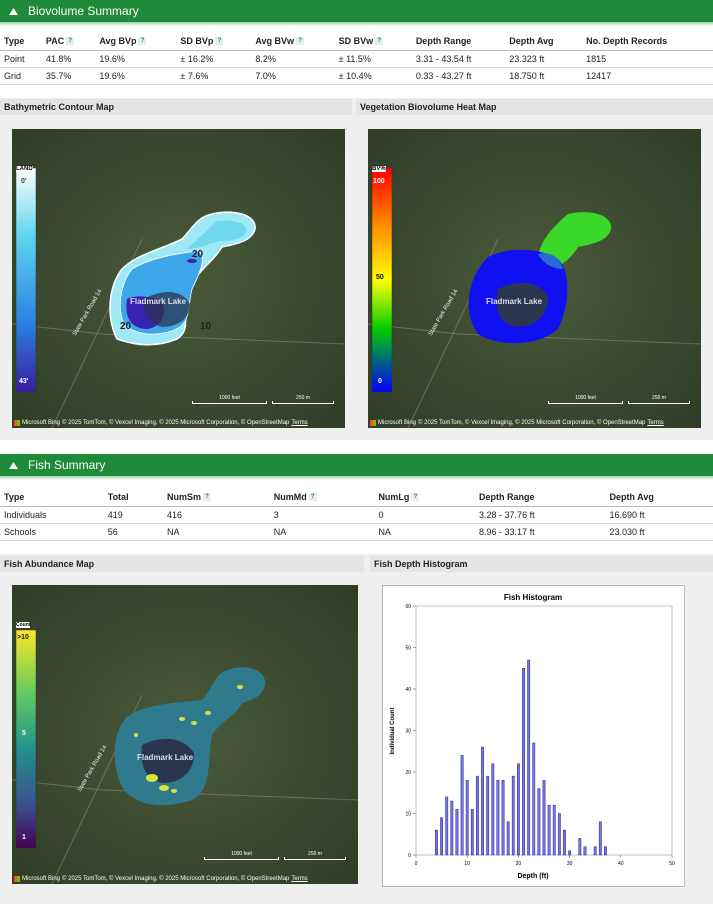 The image size is (713, 904). I want to click on table-cell: 8.2%, so click(293, 59).